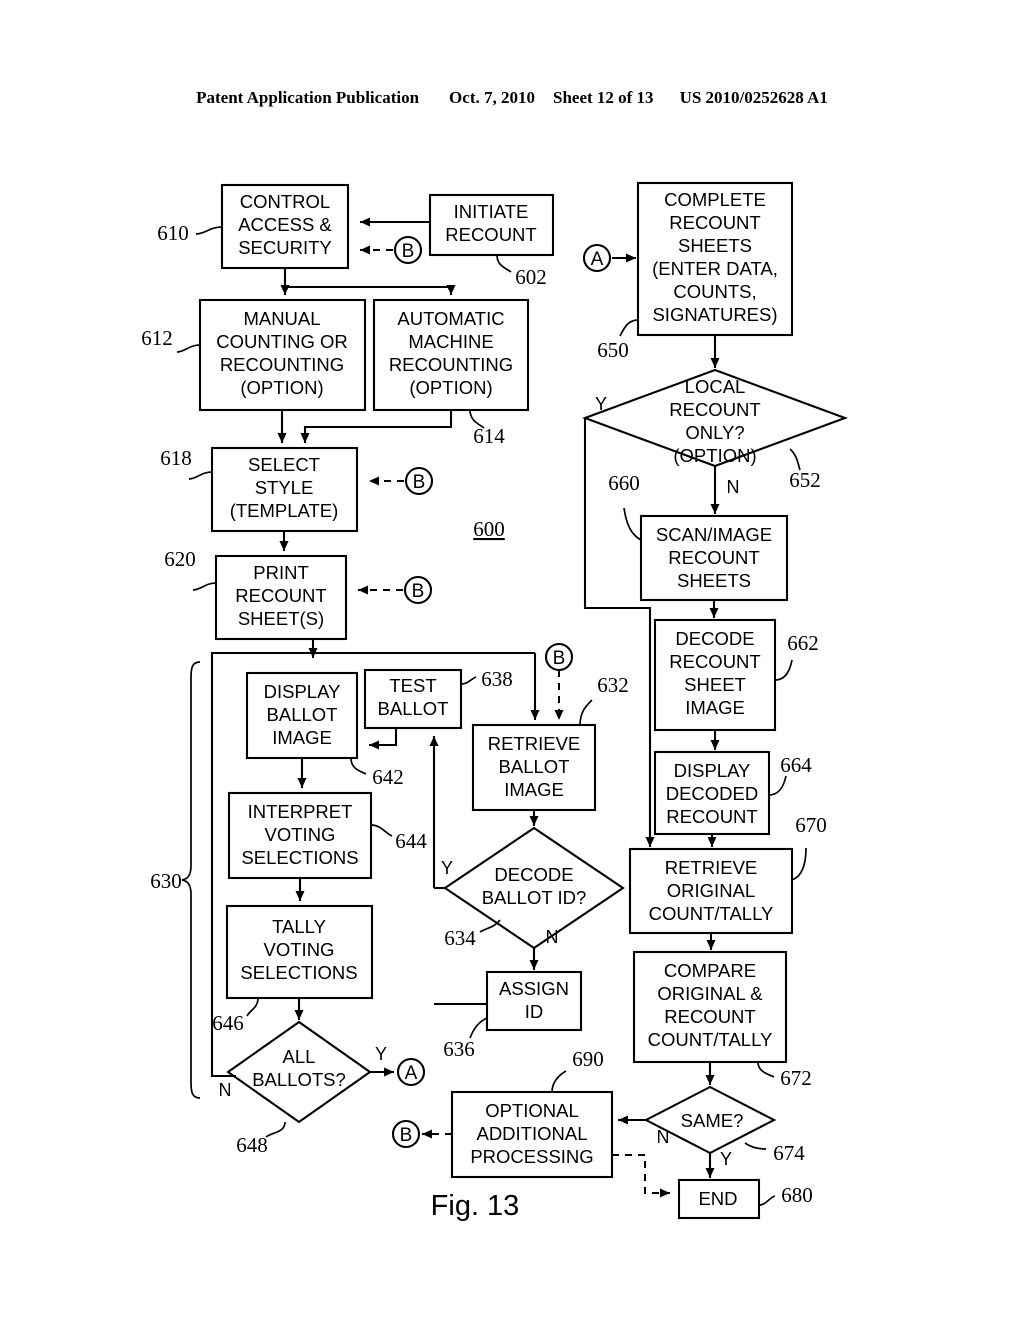  What do you see at coordinates (284, 510) in the screenshot?
I see `node-618-line-2: (TEMPLATE)` at bounding box center [284, 510].